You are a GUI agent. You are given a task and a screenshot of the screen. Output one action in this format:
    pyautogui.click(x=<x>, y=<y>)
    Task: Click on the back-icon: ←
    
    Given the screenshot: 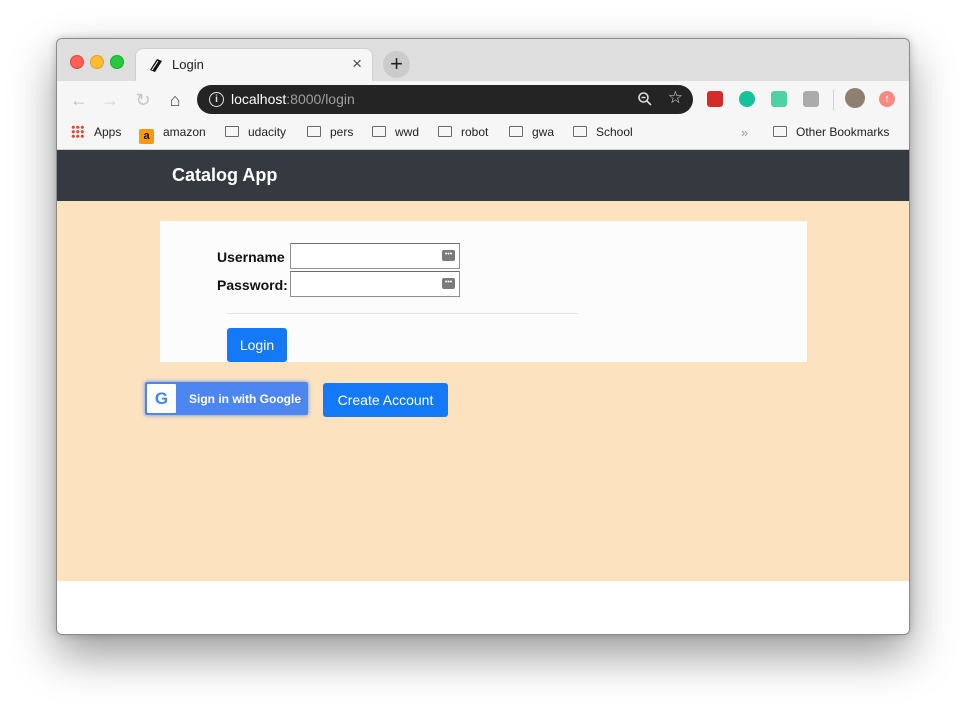 What is the action you would take?
    pyautogui.click(x=79, y=100)
    